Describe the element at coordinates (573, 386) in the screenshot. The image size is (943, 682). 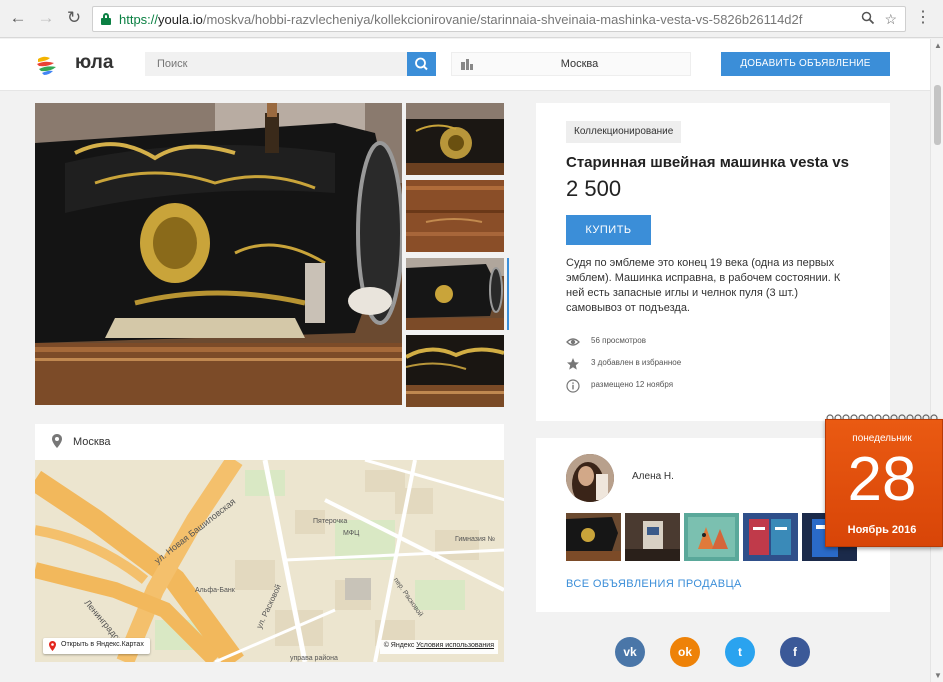
I see `info-icon` at that location.